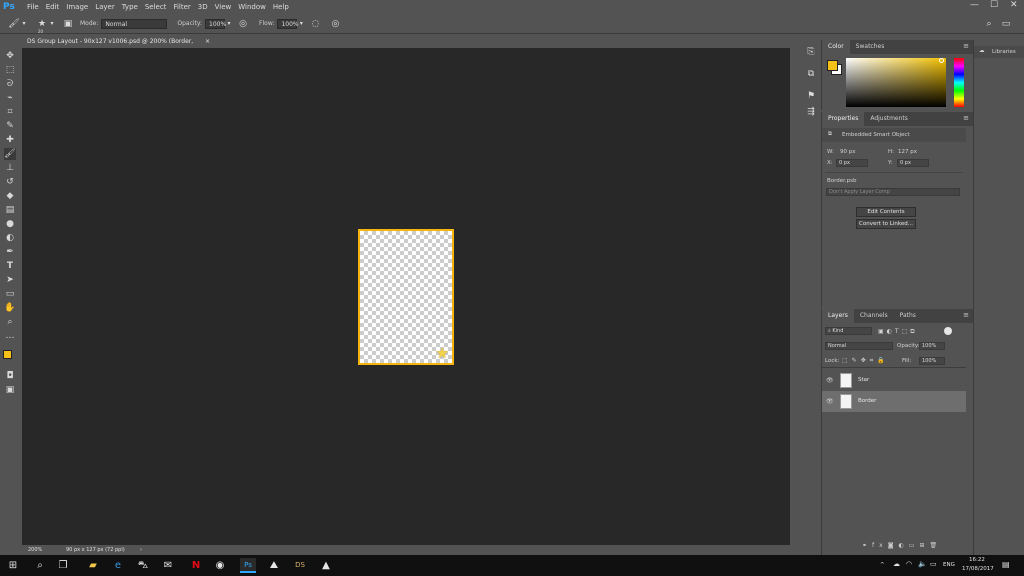 The image size is (1024, 576). I want to click on blur-tool-icon: ●, so click(10, 224).